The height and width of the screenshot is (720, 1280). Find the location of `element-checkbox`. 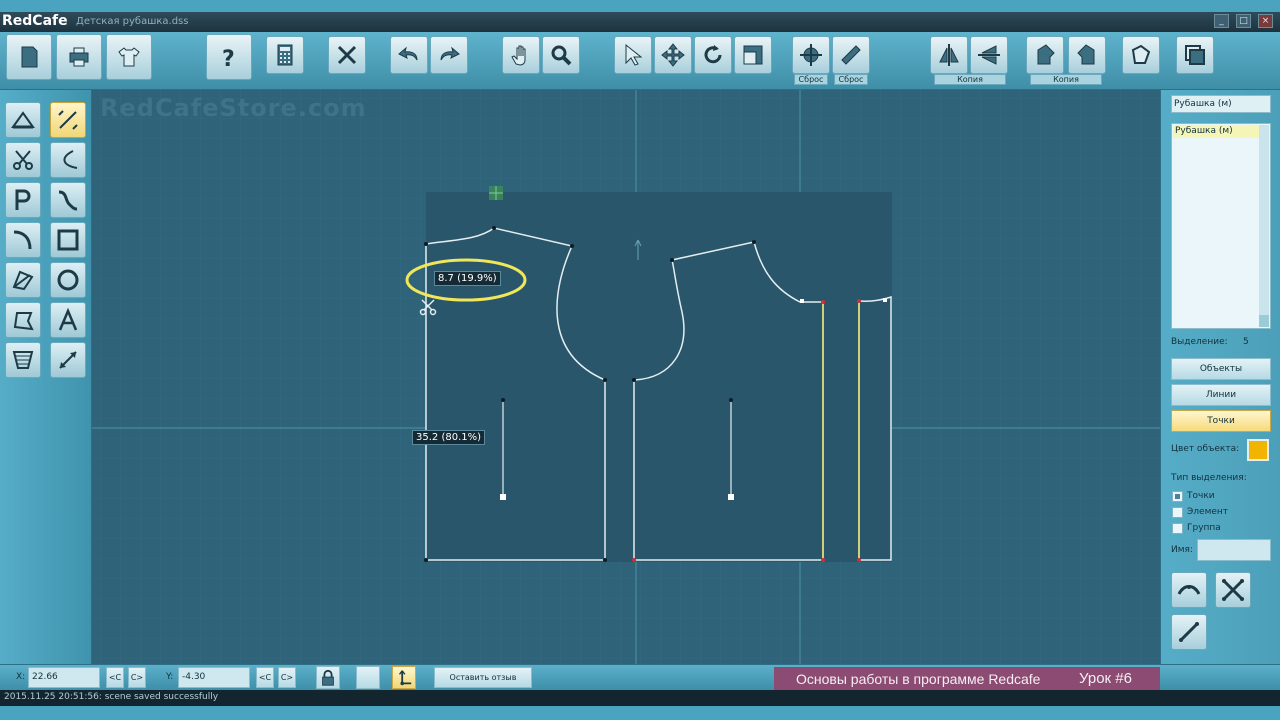

element-checkbox is located at coordinates (1177, 512).